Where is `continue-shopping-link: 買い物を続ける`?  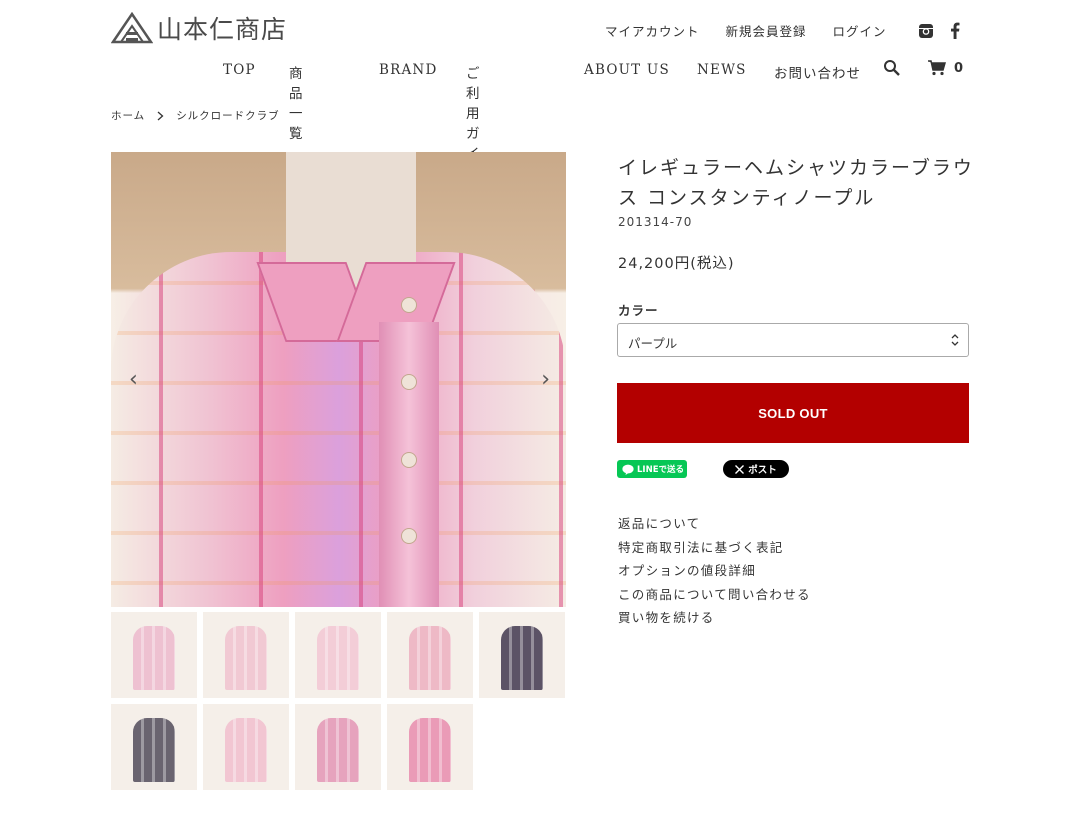
continue-shopping-link: 買い物を続ける is located at coordinates (714, 618).